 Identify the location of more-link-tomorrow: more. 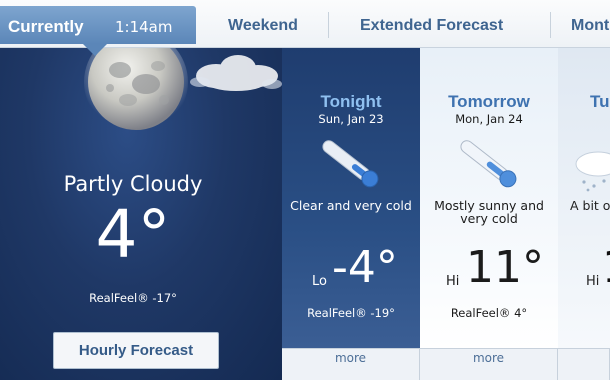
(489, 364).